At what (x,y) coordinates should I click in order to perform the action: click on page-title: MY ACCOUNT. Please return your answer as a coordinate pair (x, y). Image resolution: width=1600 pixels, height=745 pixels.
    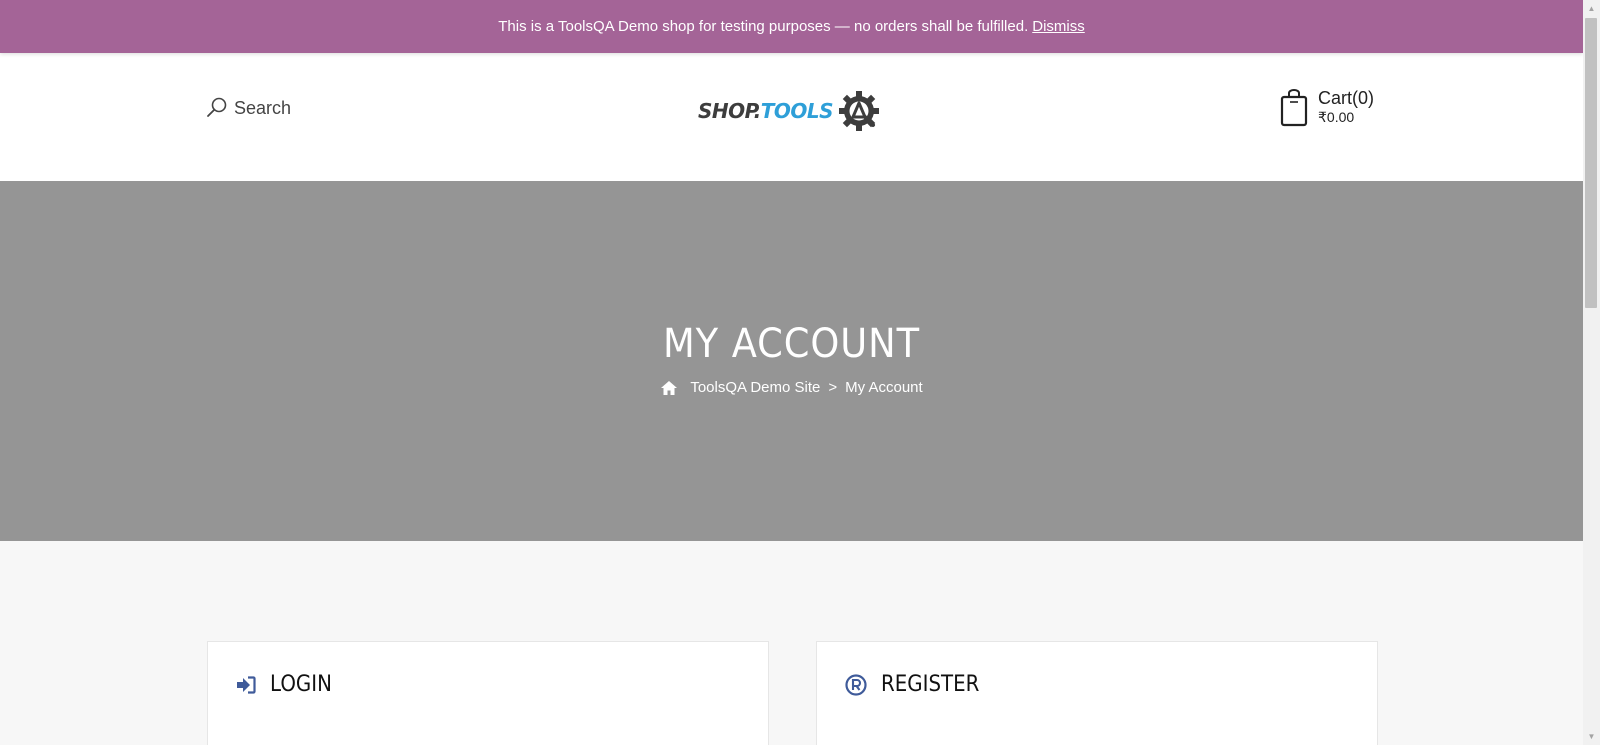
    Looking at the image, I should click on (791, 344).